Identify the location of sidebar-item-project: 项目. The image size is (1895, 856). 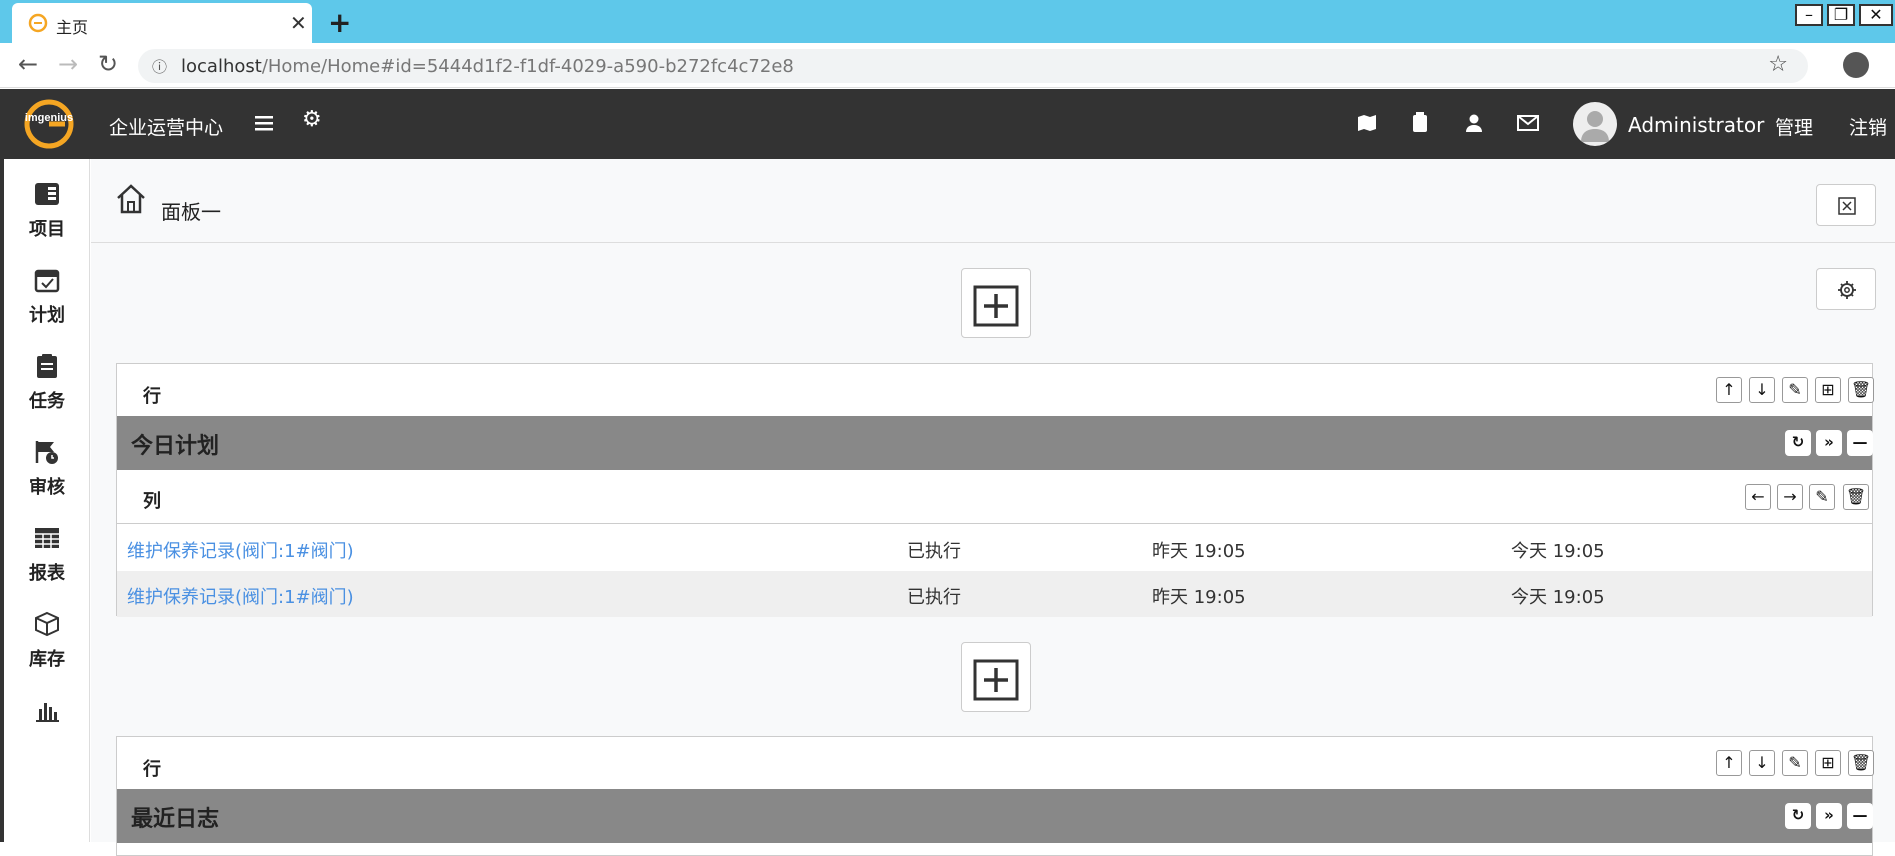
(47, 204).